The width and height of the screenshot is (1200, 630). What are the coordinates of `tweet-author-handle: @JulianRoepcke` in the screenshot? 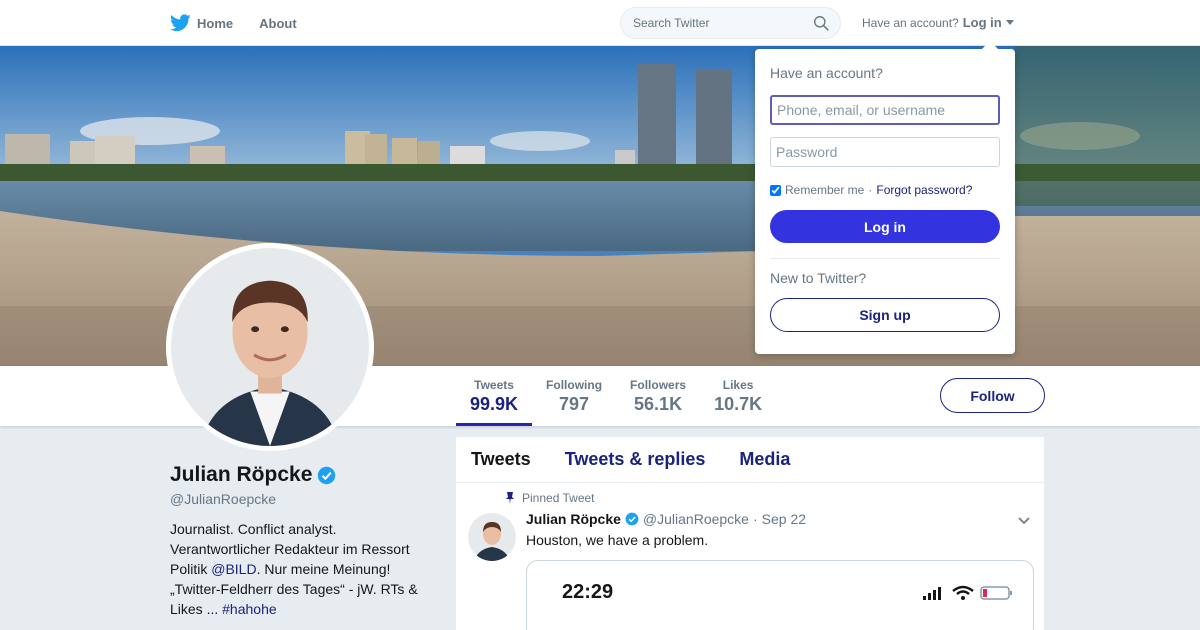 It's located at (696, 519).